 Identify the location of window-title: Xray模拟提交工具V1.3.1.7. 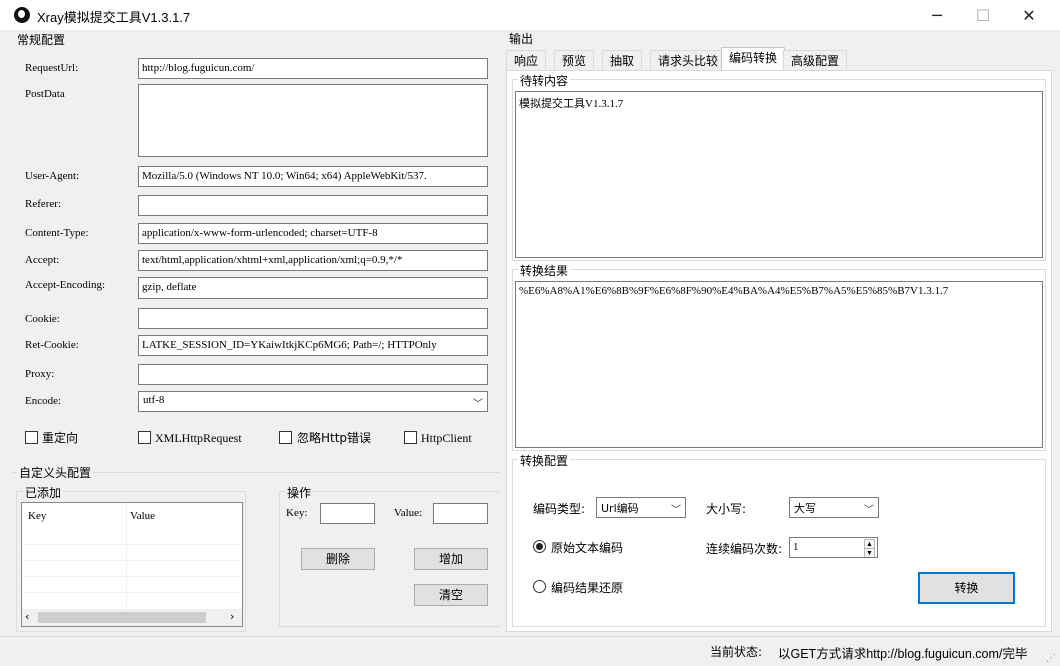
(114, 17).